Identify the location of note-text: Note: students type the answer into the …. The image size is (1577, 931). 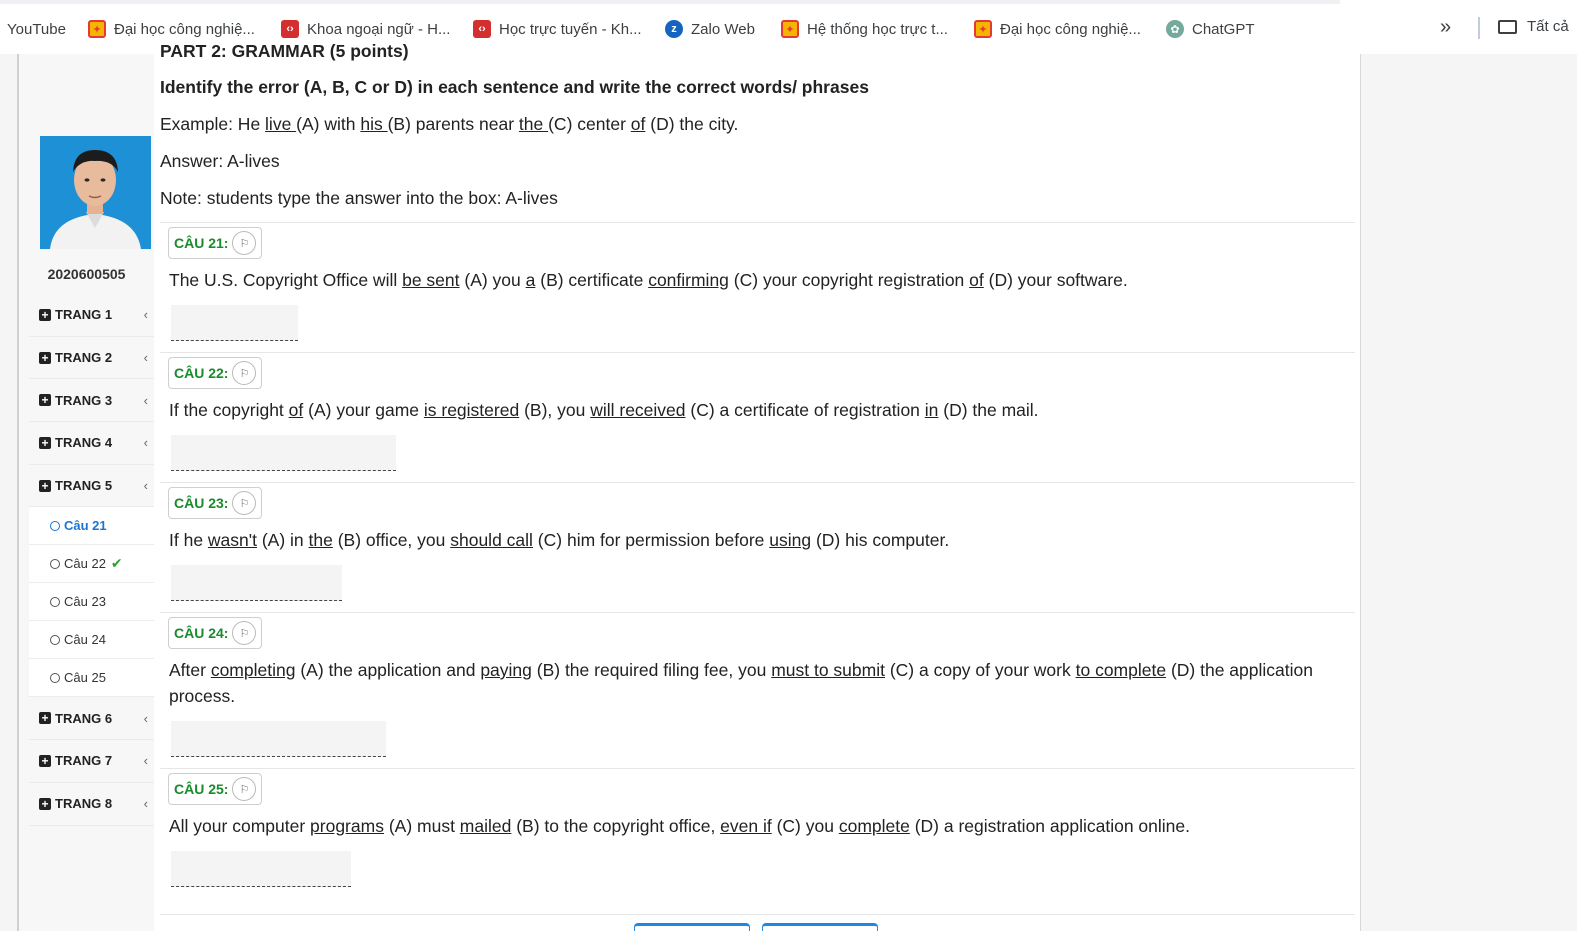
(359, 198).